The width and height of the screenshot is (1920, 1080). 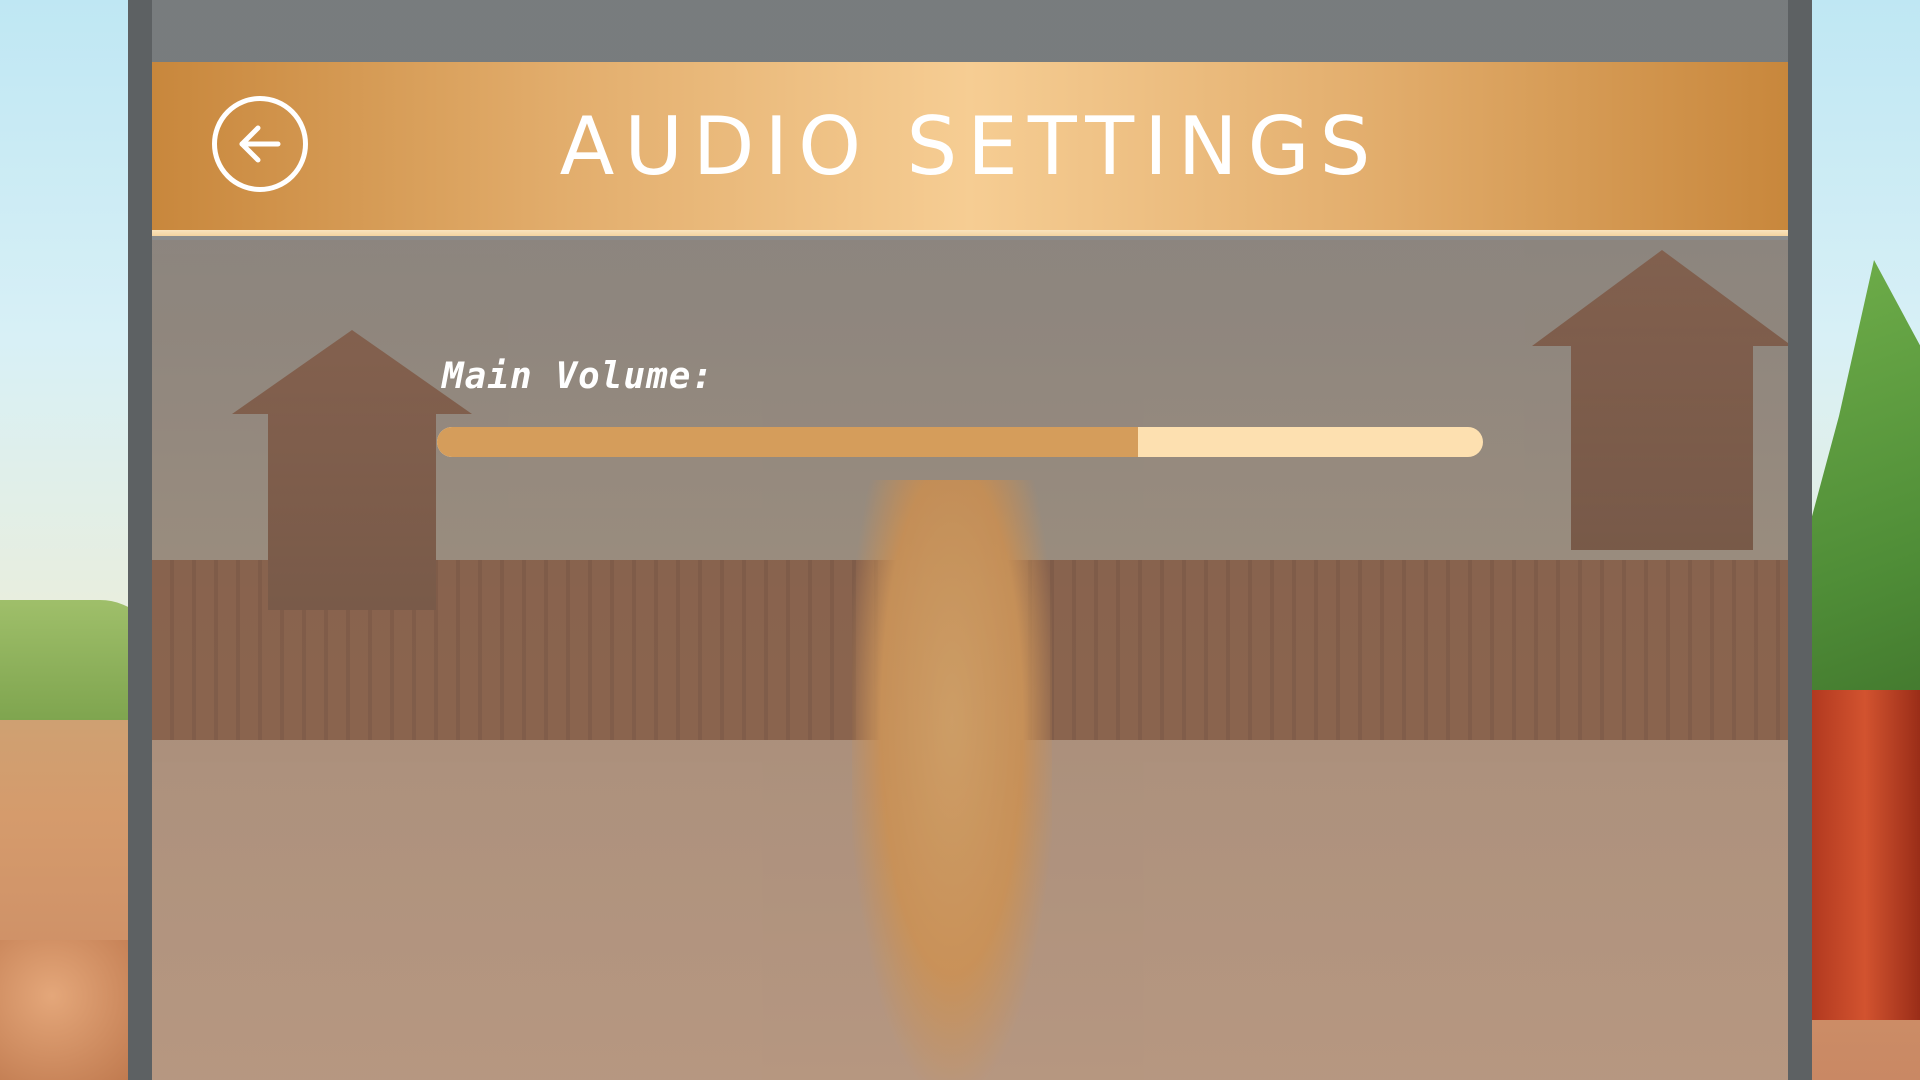 What do you see at coordinates (1800, 540) in the screenshot?
I see `panel-frame-right` at bounding box center [1800, 540].